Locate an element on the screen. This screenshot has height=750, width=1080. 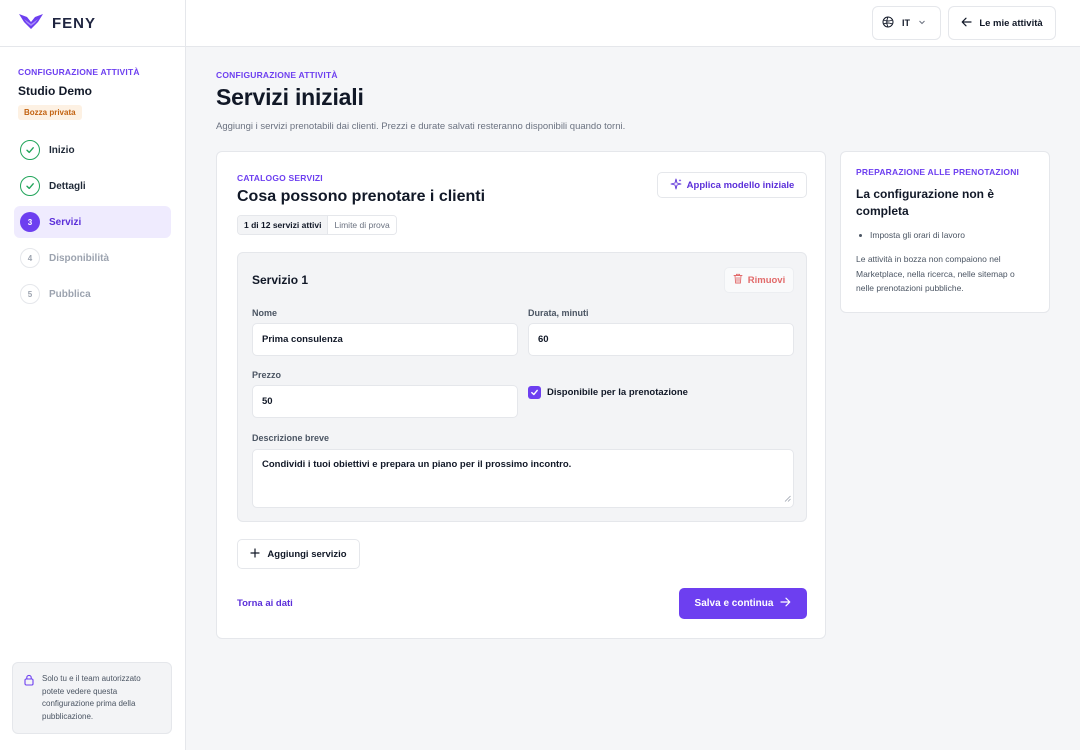
step-number: 3 is located at coordinates (30, 222).